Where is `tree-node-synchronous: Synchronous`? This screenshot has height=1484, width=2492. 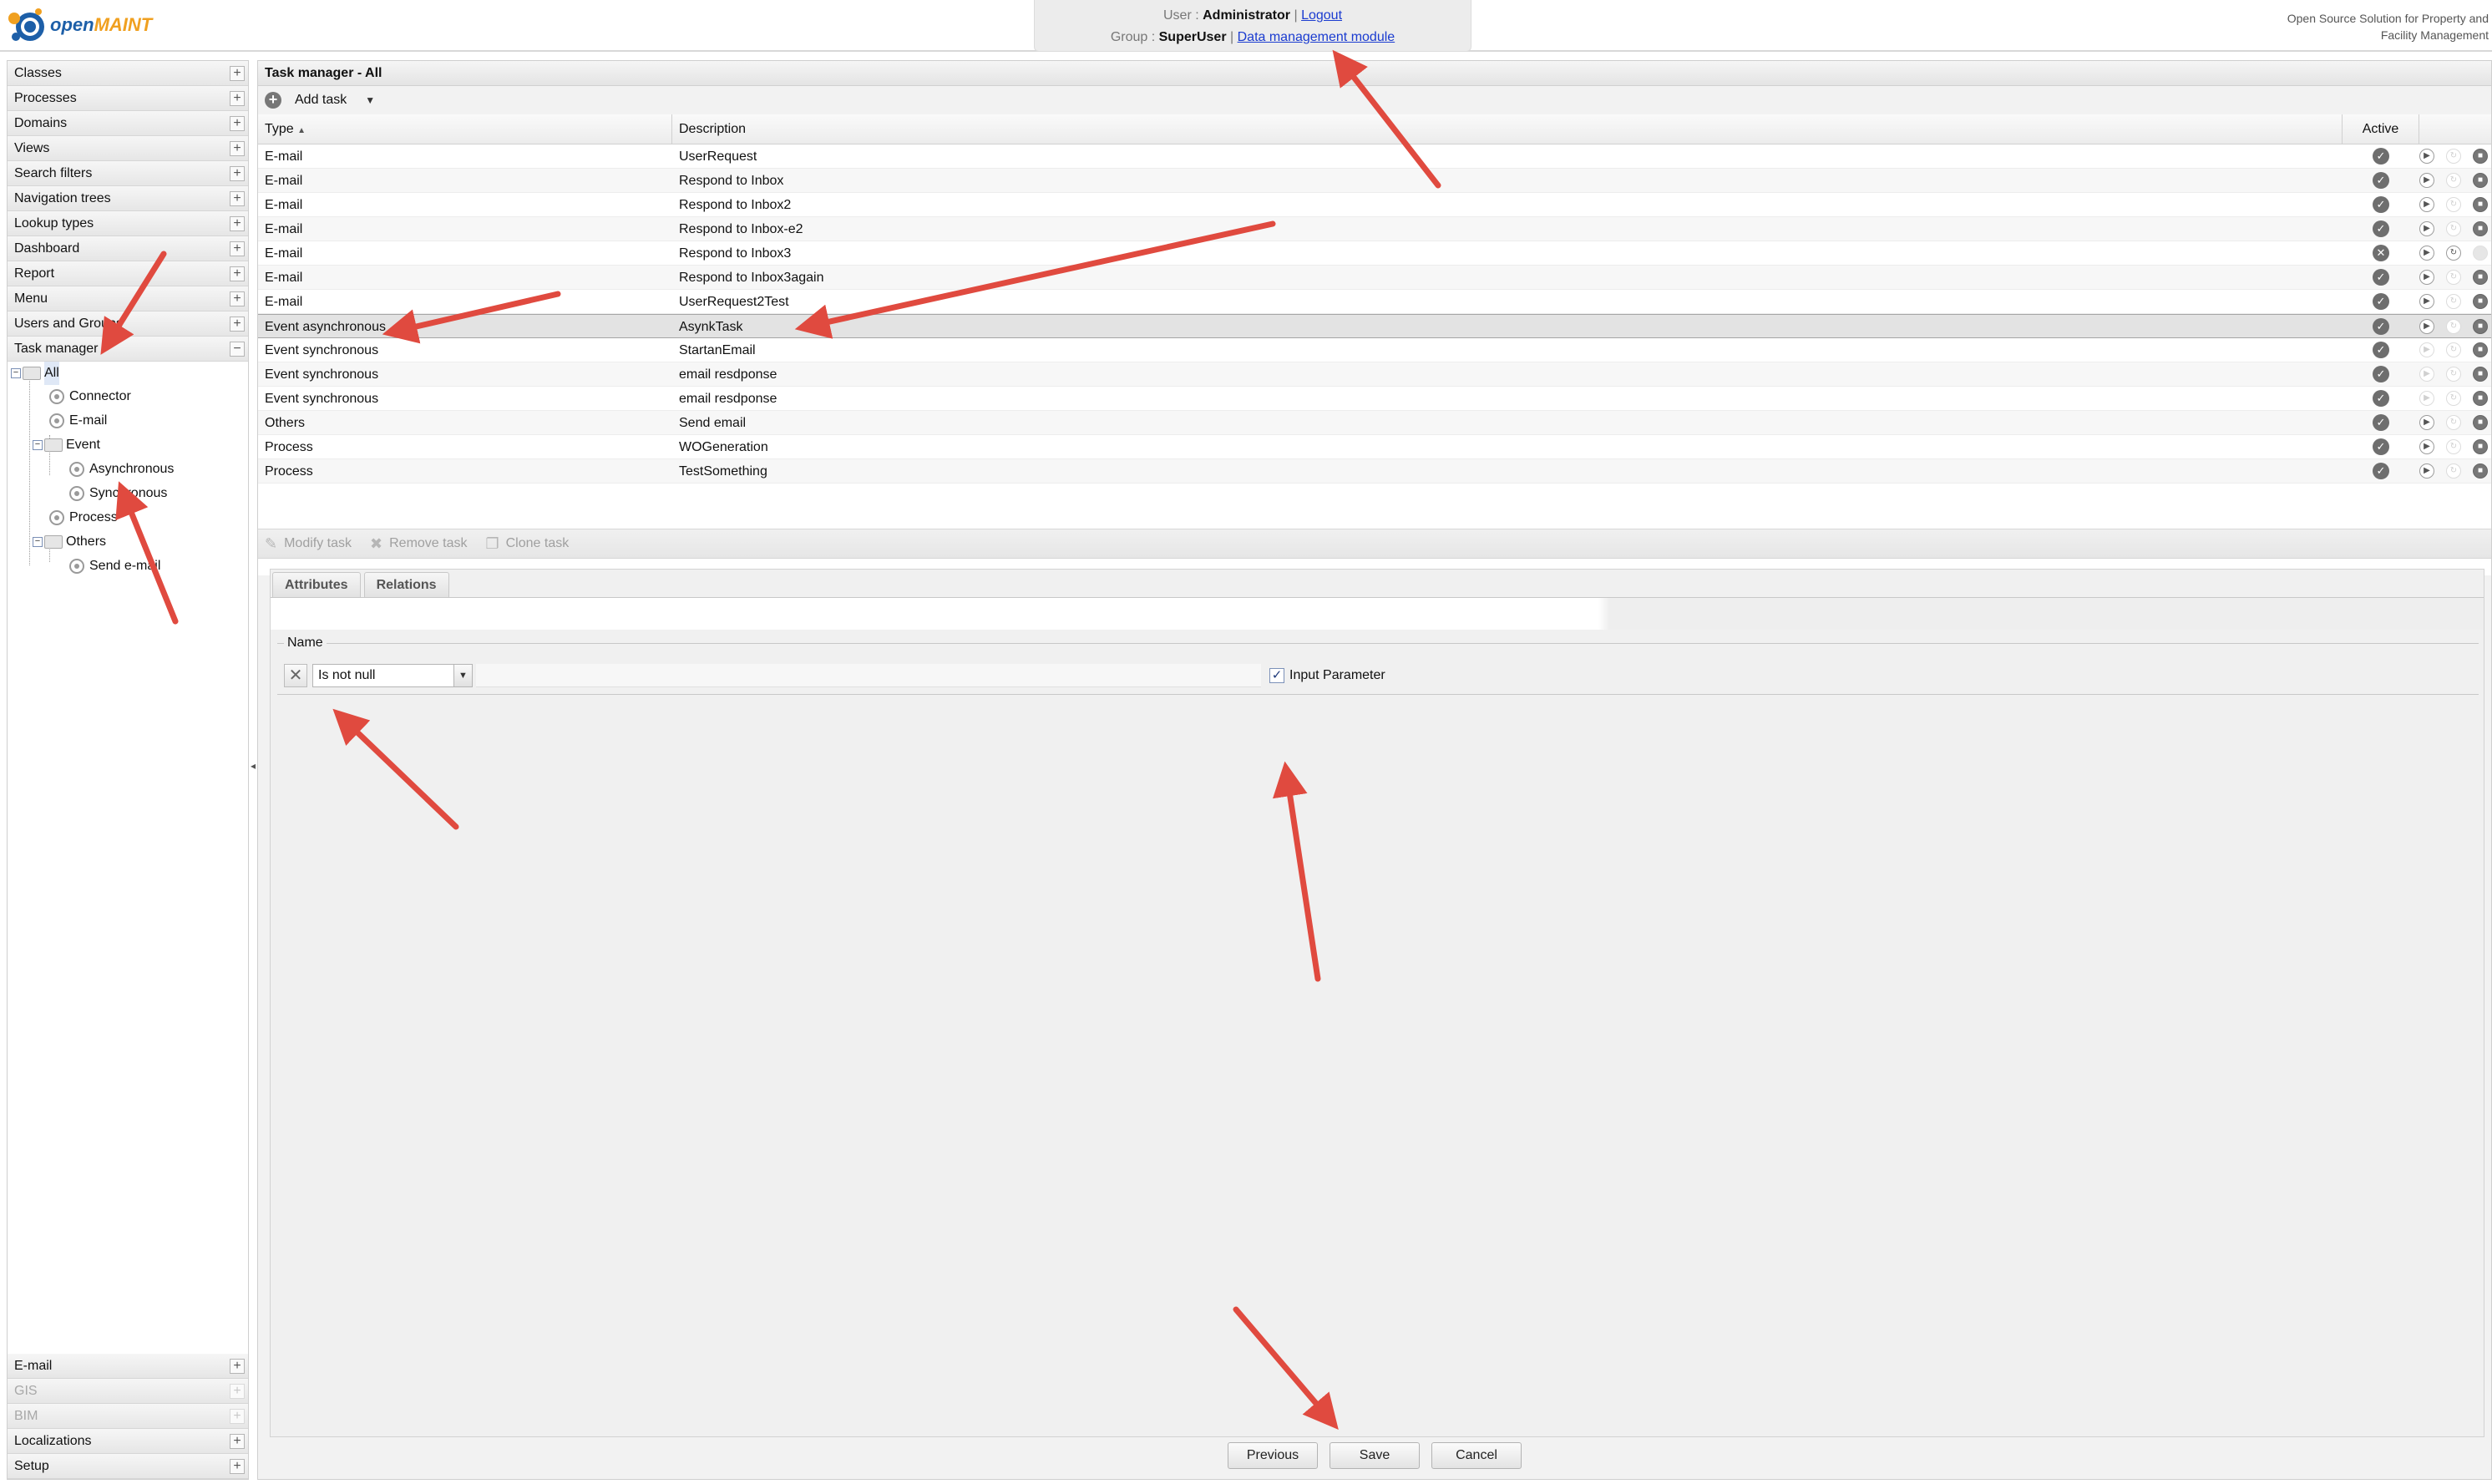
tree-node-synchronous: Synchronous is located at coordinates (118, 494).